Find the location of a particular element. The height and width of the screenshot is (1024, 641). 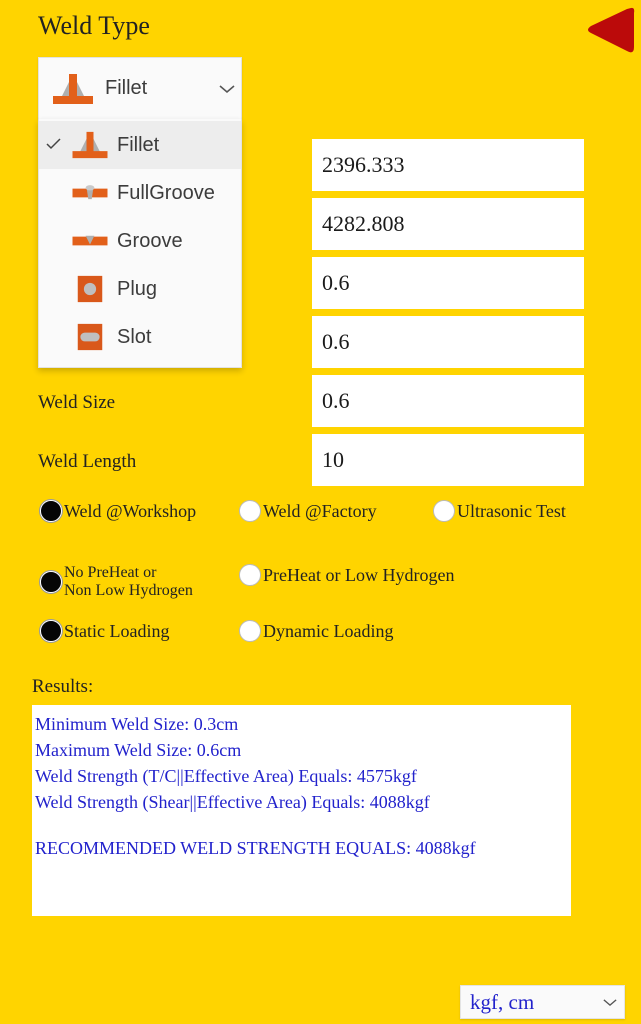

fullgroove-weld-icon is located at coordinates (90, 193).